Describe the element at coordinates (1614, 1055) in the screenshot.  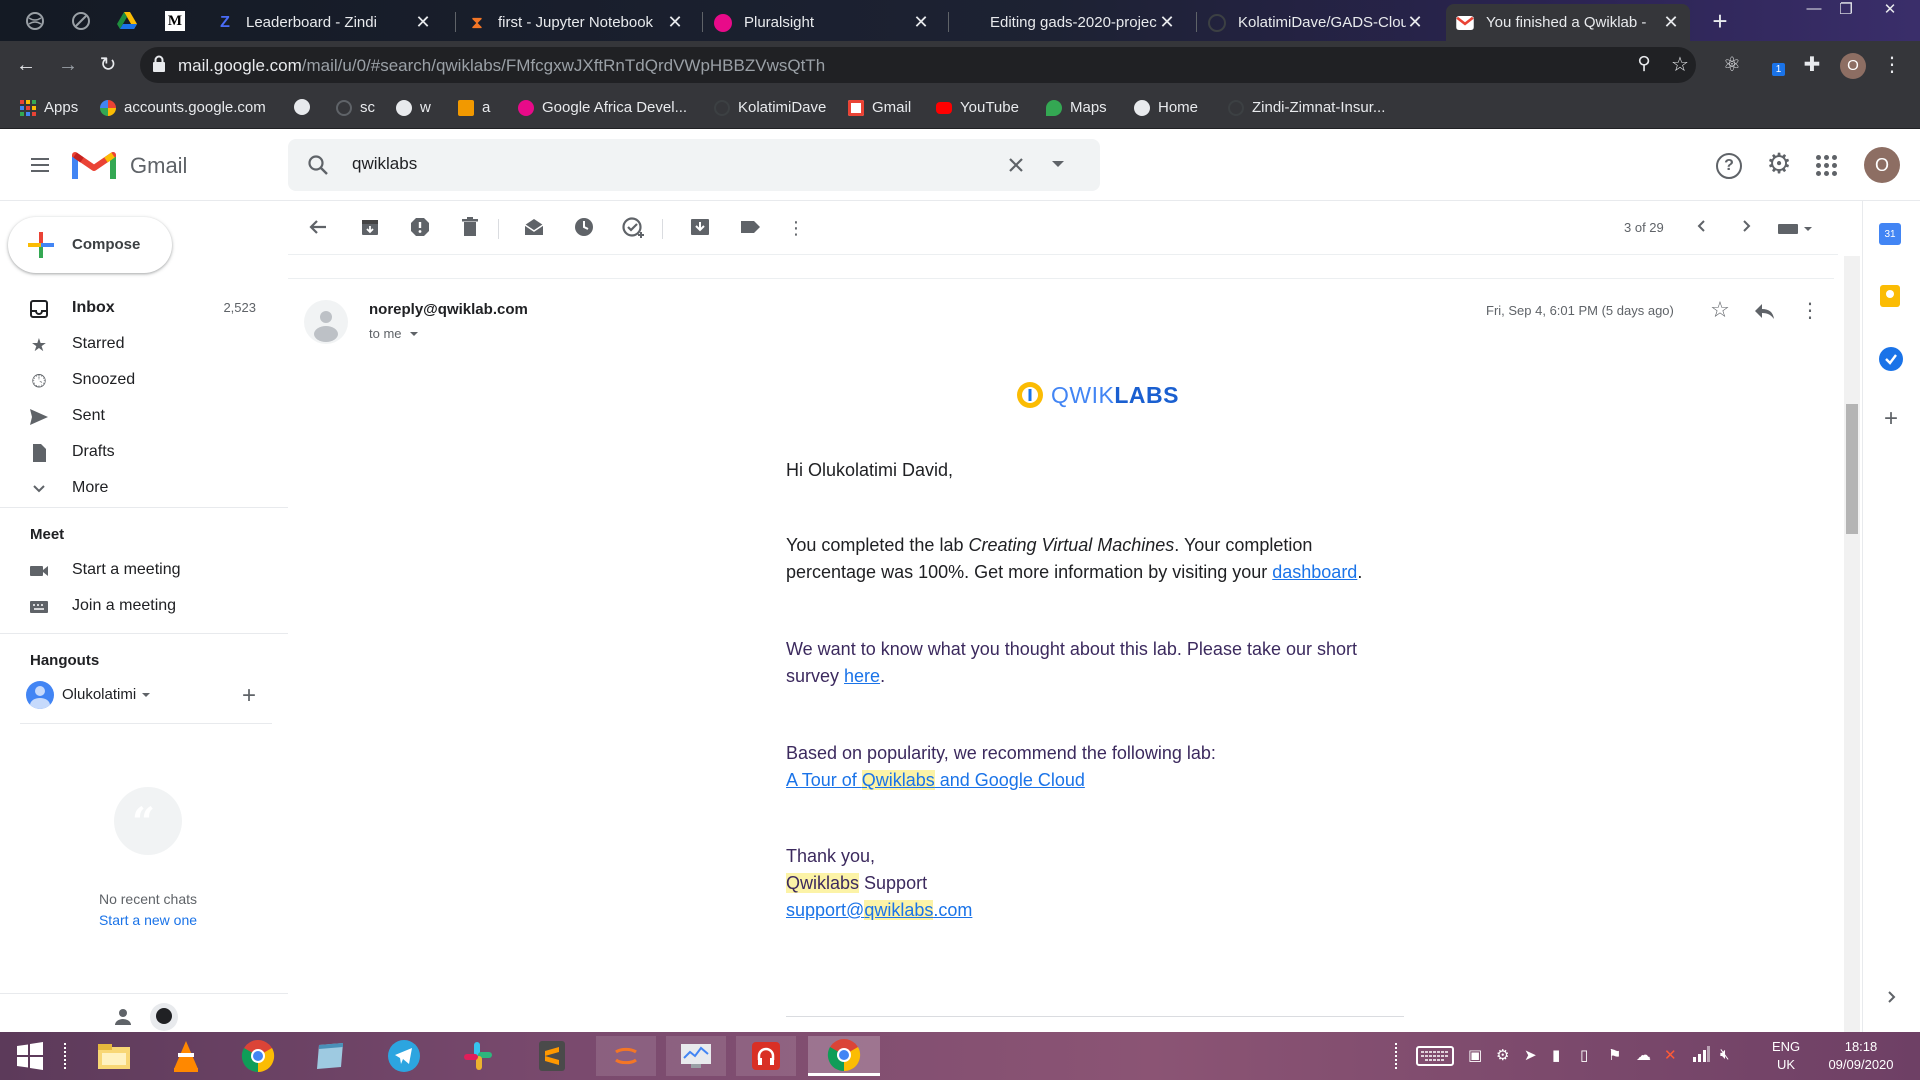
I see `tray-flag-icon: ⚑` at that location.